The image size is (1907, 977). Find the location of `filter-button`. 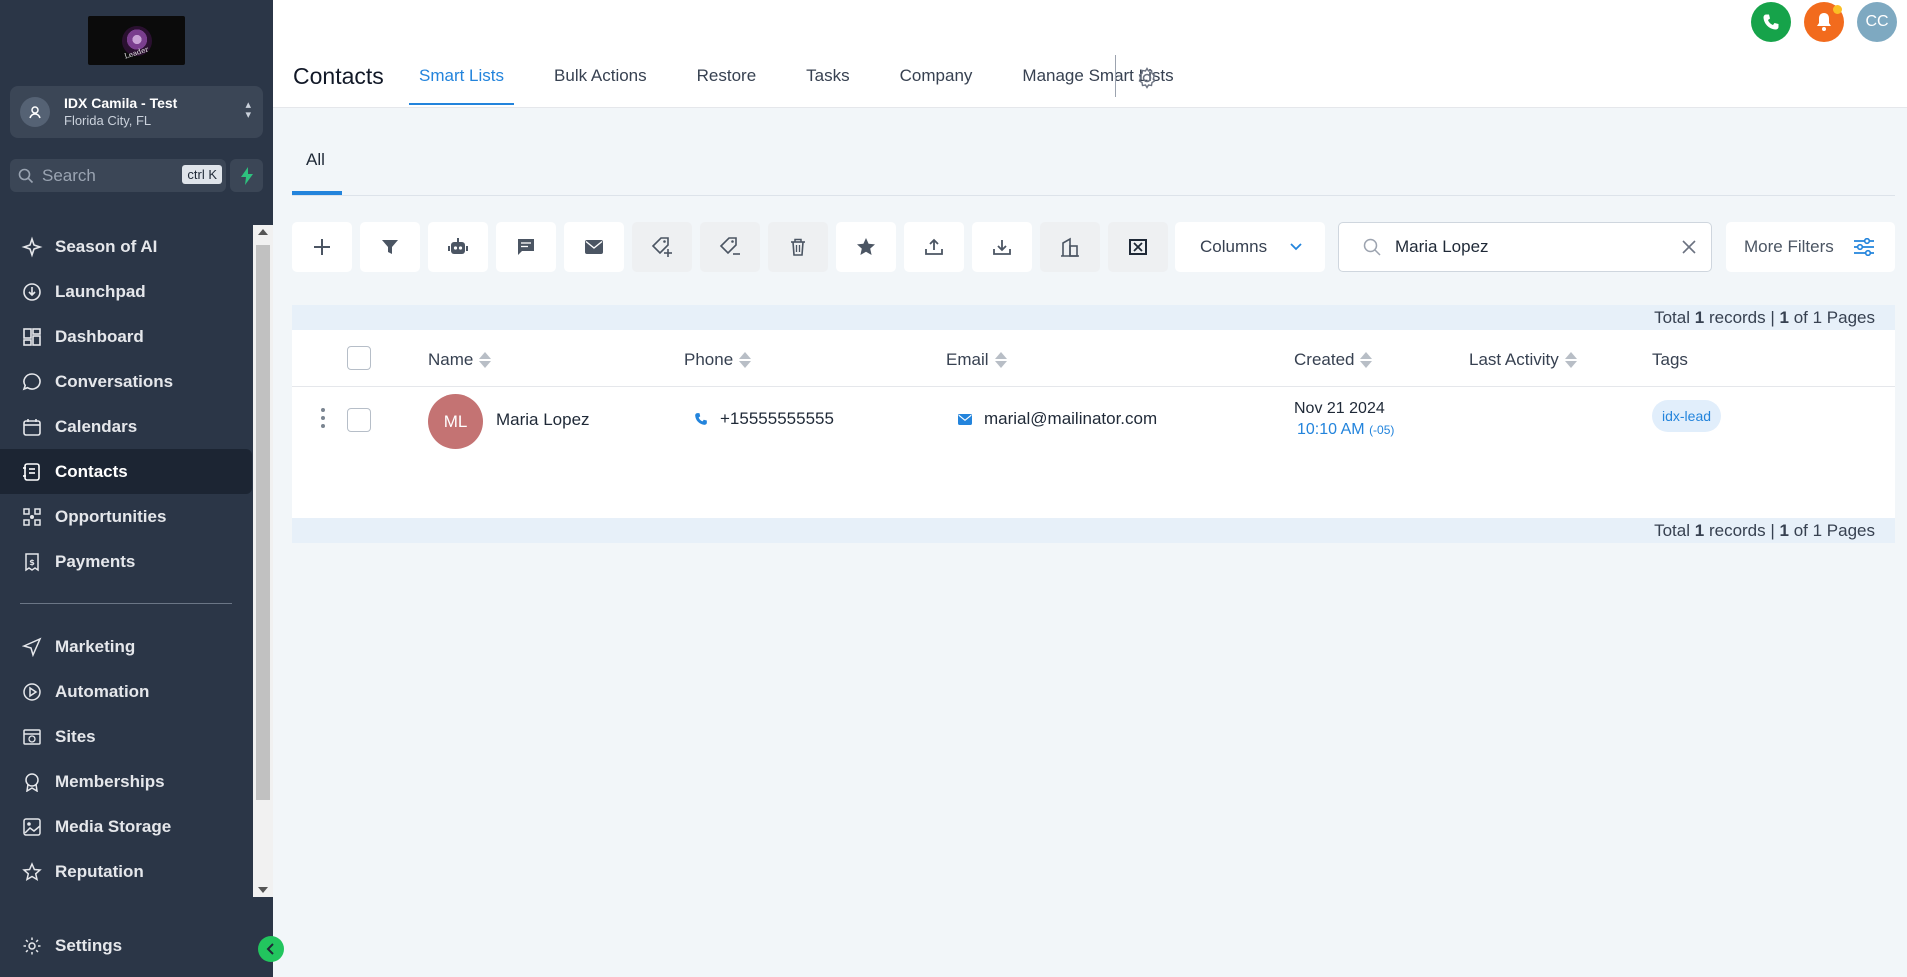

filter-button is located at coordinates (390, 247).